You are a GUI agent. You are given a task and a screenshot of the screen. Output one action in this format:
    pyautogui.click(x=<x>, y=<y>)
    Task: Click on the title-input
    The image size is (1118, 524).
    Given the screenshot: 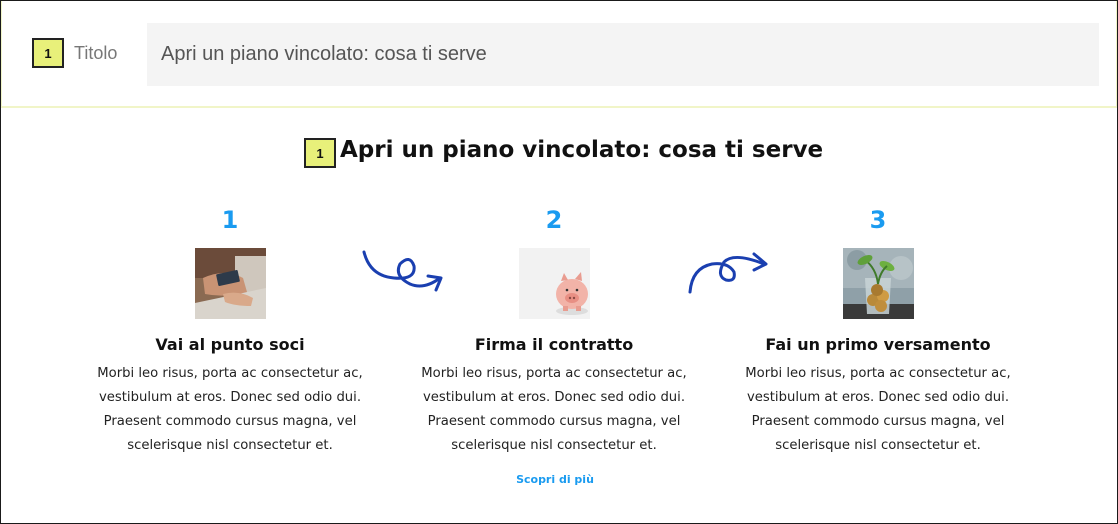 What is the action you would take?
    pyautogui.click(x=623, y=54)
    